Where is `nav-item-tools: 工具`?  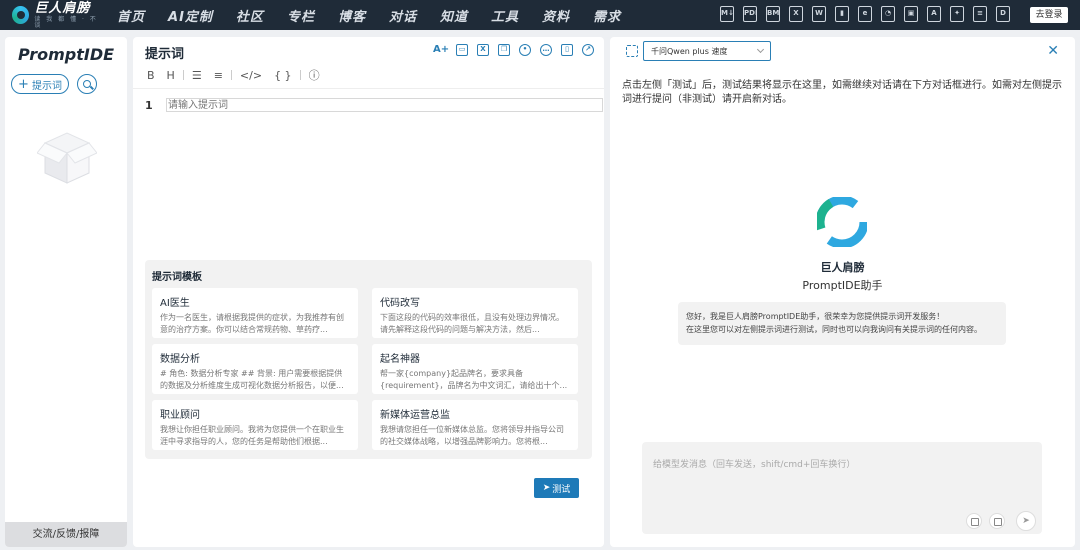 nav-item-tools: 工具 is located at coordinates (505, 15).